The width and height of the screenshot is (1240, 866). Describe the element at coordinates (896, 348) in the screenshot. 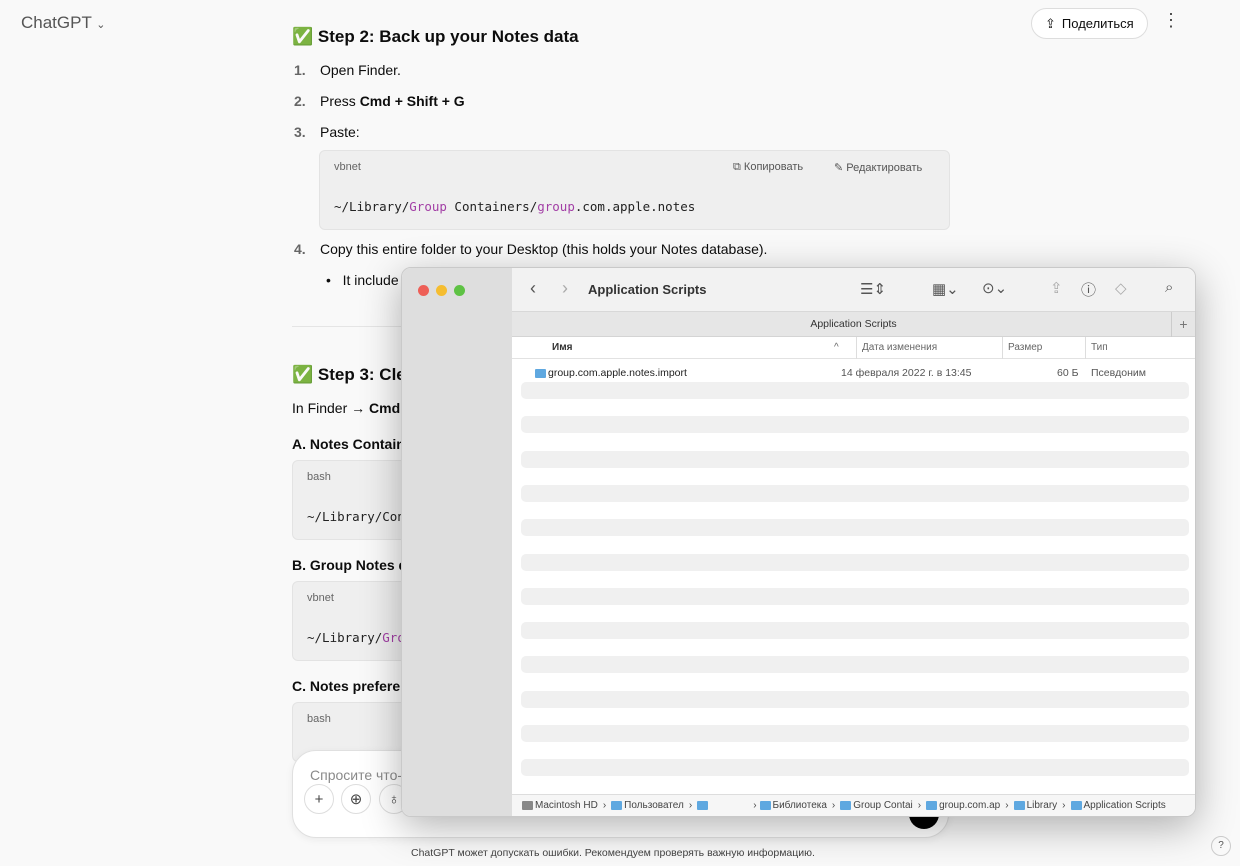

I see `col-date: Дата изменения` at that location.